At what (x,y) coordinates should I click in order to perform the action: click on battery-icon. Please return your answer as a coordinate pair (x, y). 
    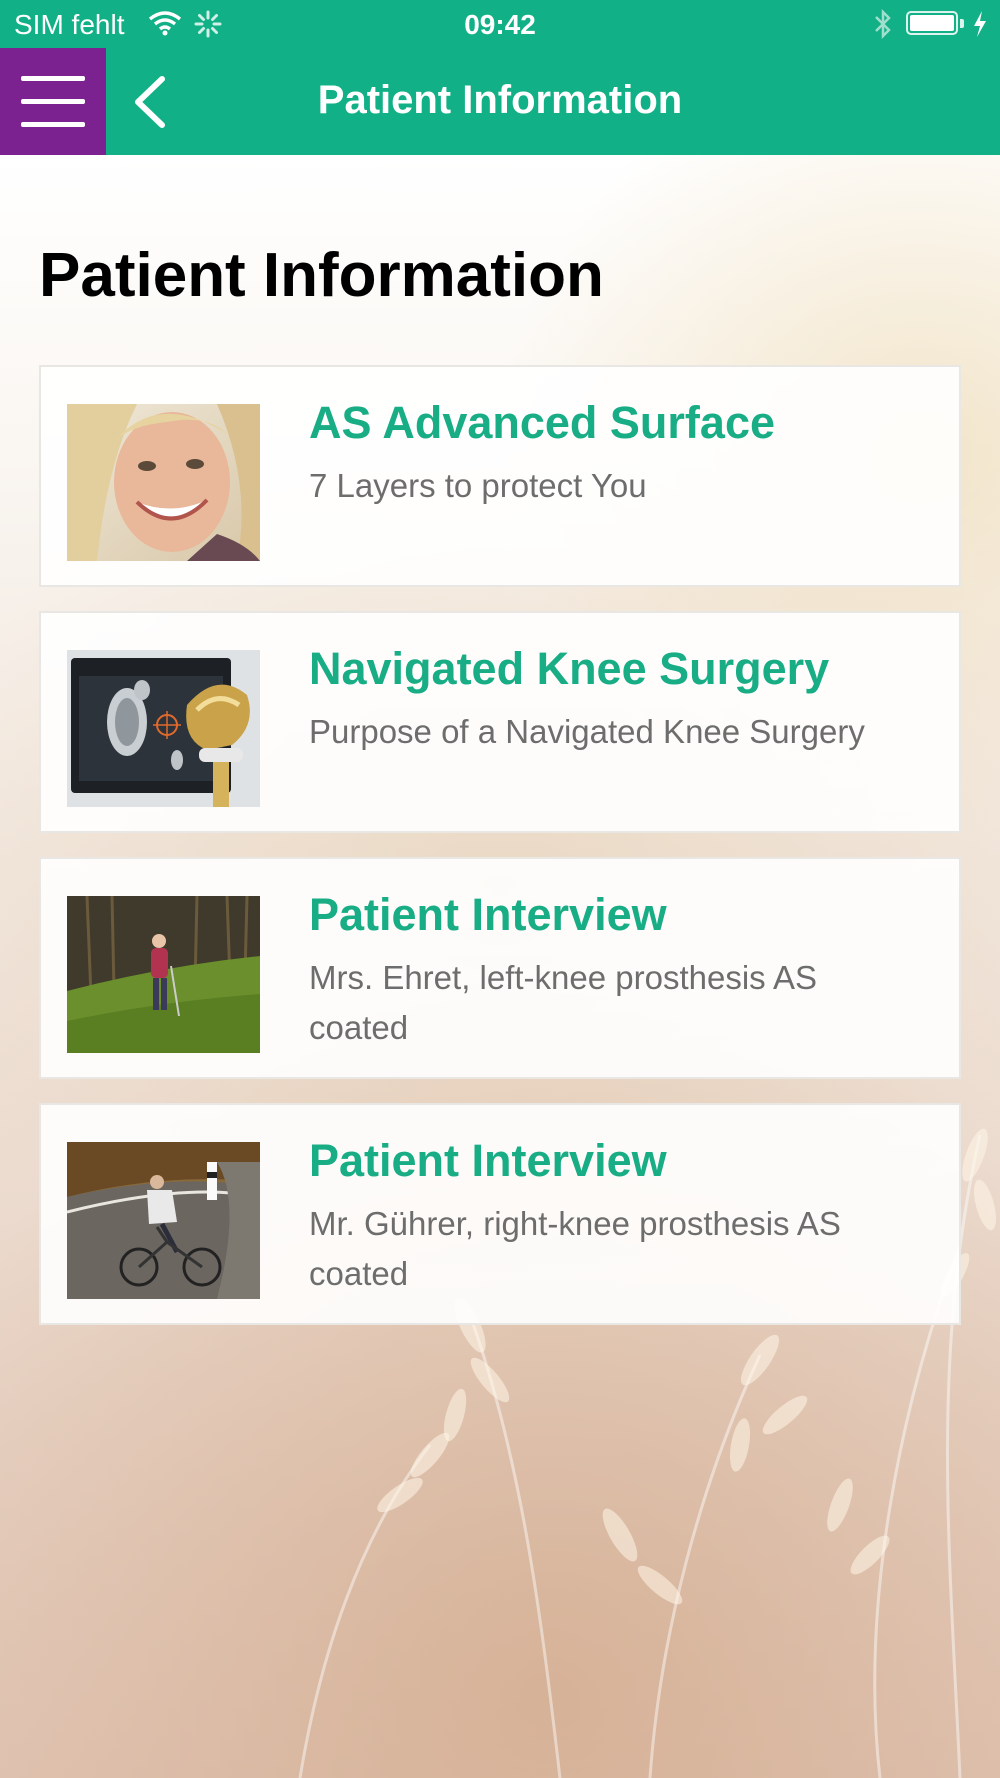
    Looking at the image, I should click on (932, 23).